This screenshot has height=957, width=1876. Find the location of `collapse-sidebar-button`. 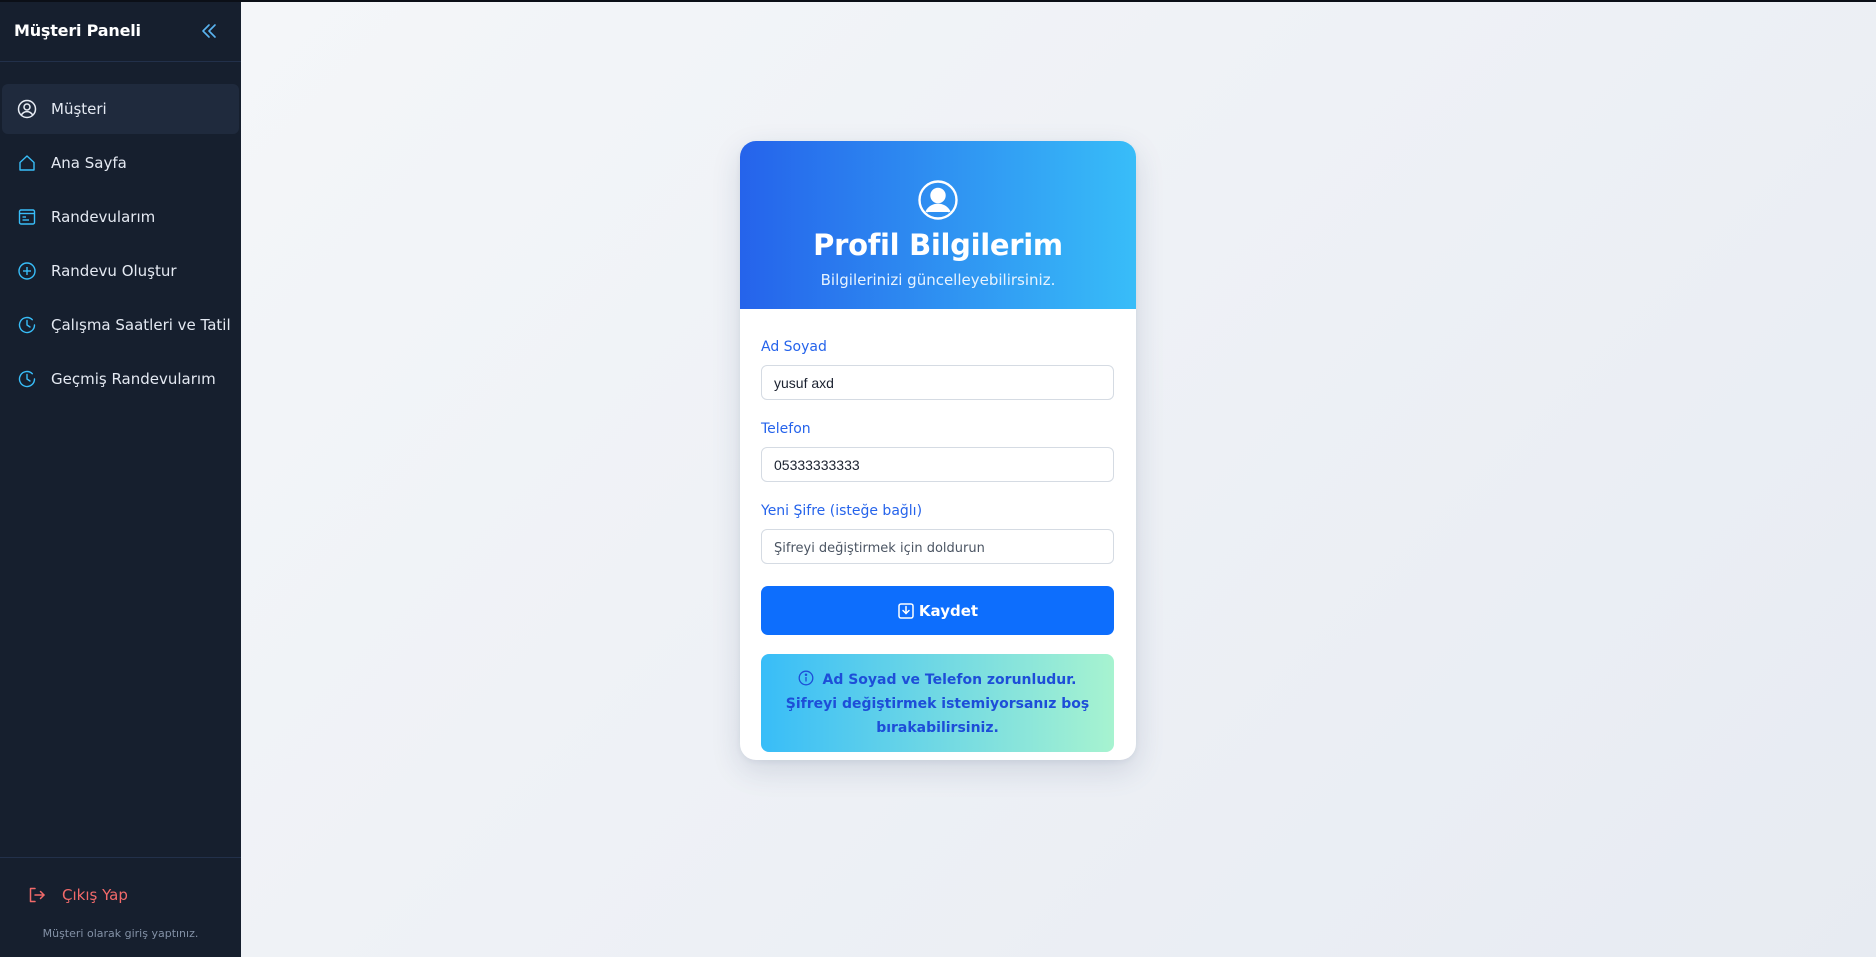

collapse-sidebar-button is located at coordinates (209, 31).